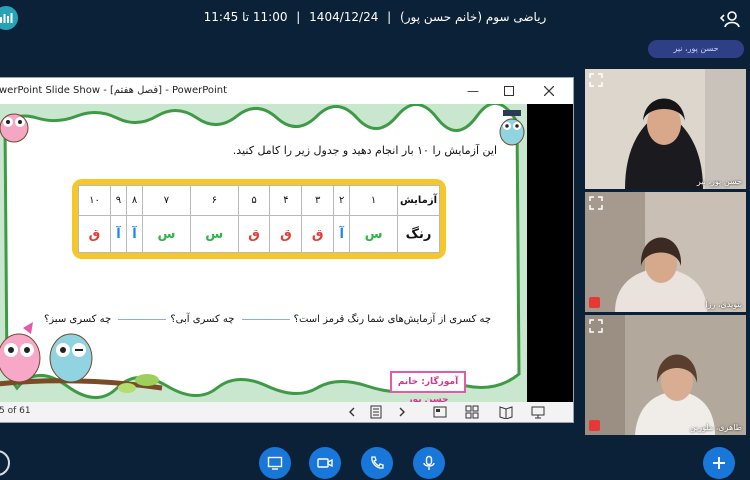 The image size is (750, 480). I want to click on add-button, so click(719, 463).